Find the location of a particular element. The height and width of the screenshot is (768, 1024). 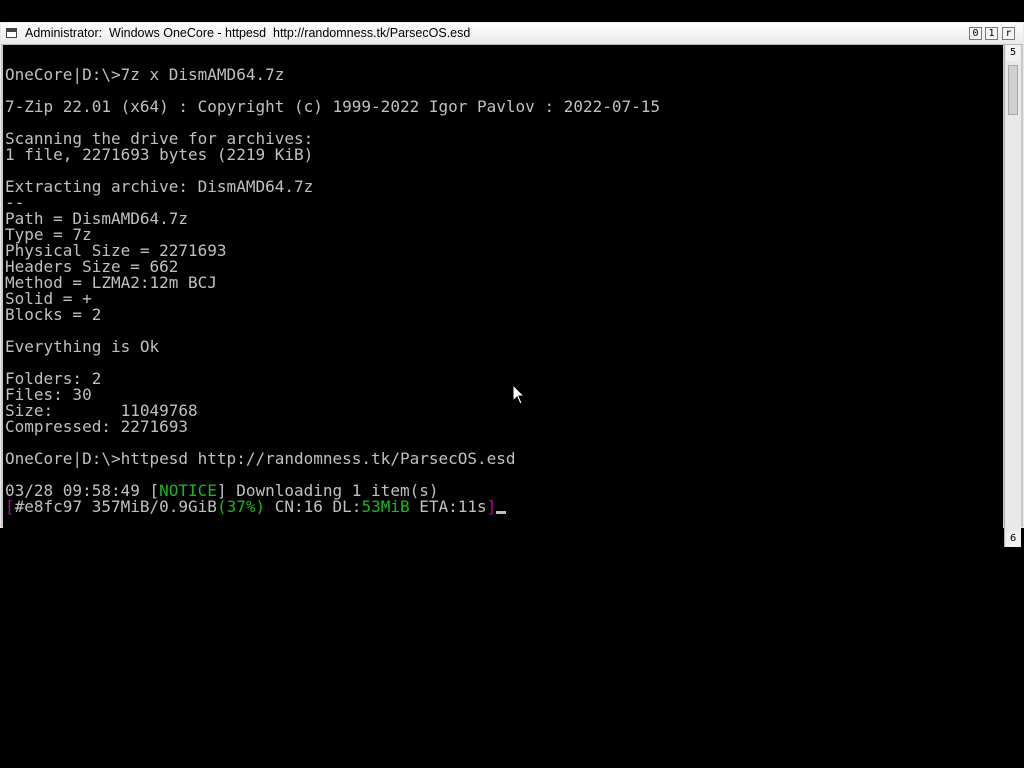

download-speed: 53MiB is located at coordinates (385, 506).